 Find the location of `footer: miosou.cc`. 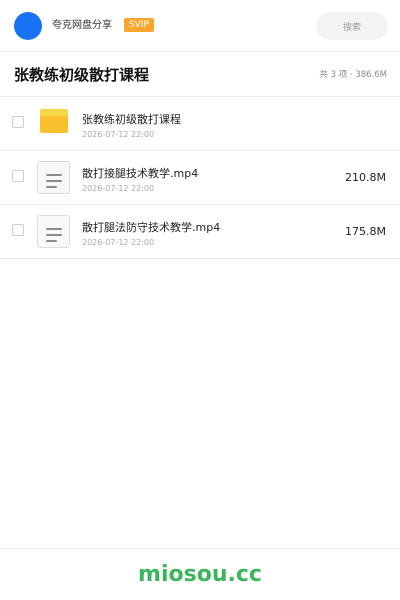

footer: miosou.cc is located at coordinates (200, 574).